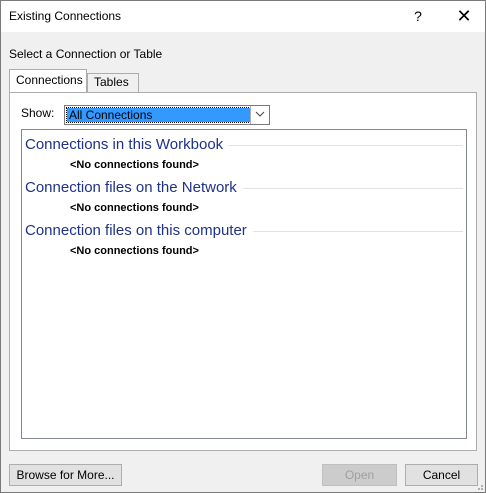  I want to click on resize-grip-icon, so click(479, 486).